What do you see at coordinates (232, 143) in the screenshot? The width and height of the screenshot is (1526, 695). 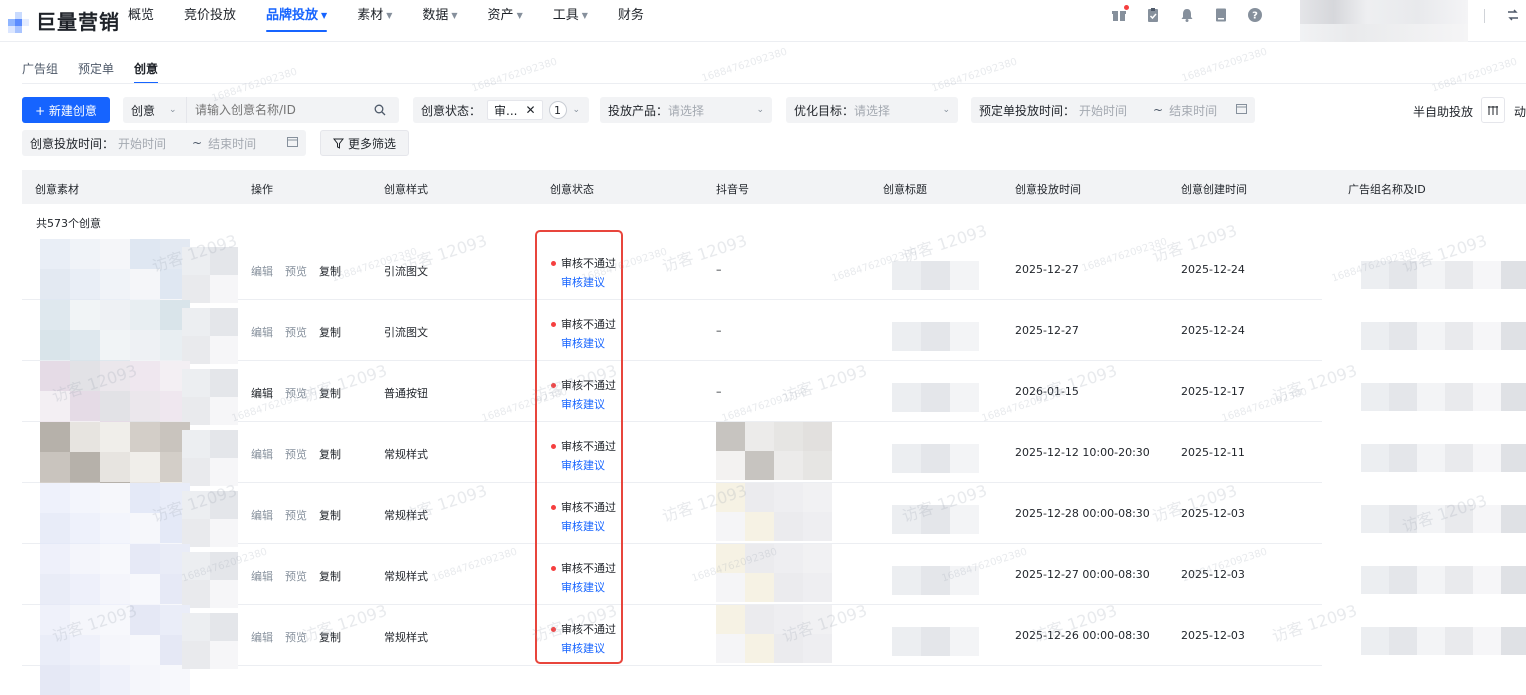 I see `creative-end-placeholder: 结束时间` at bounding box center [232, 143].